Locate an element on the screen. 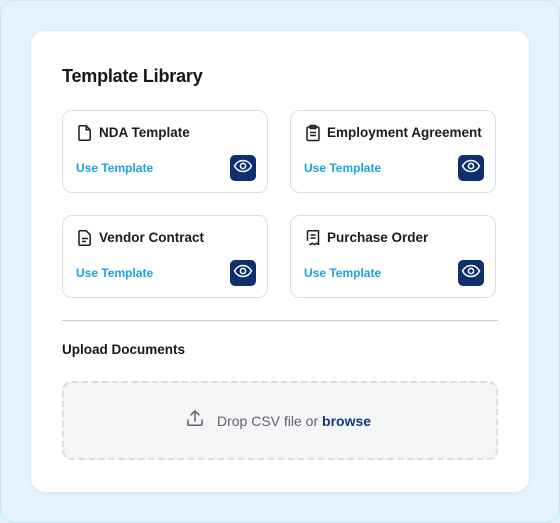  clipboard-icon is located at coordinates (313, 133).